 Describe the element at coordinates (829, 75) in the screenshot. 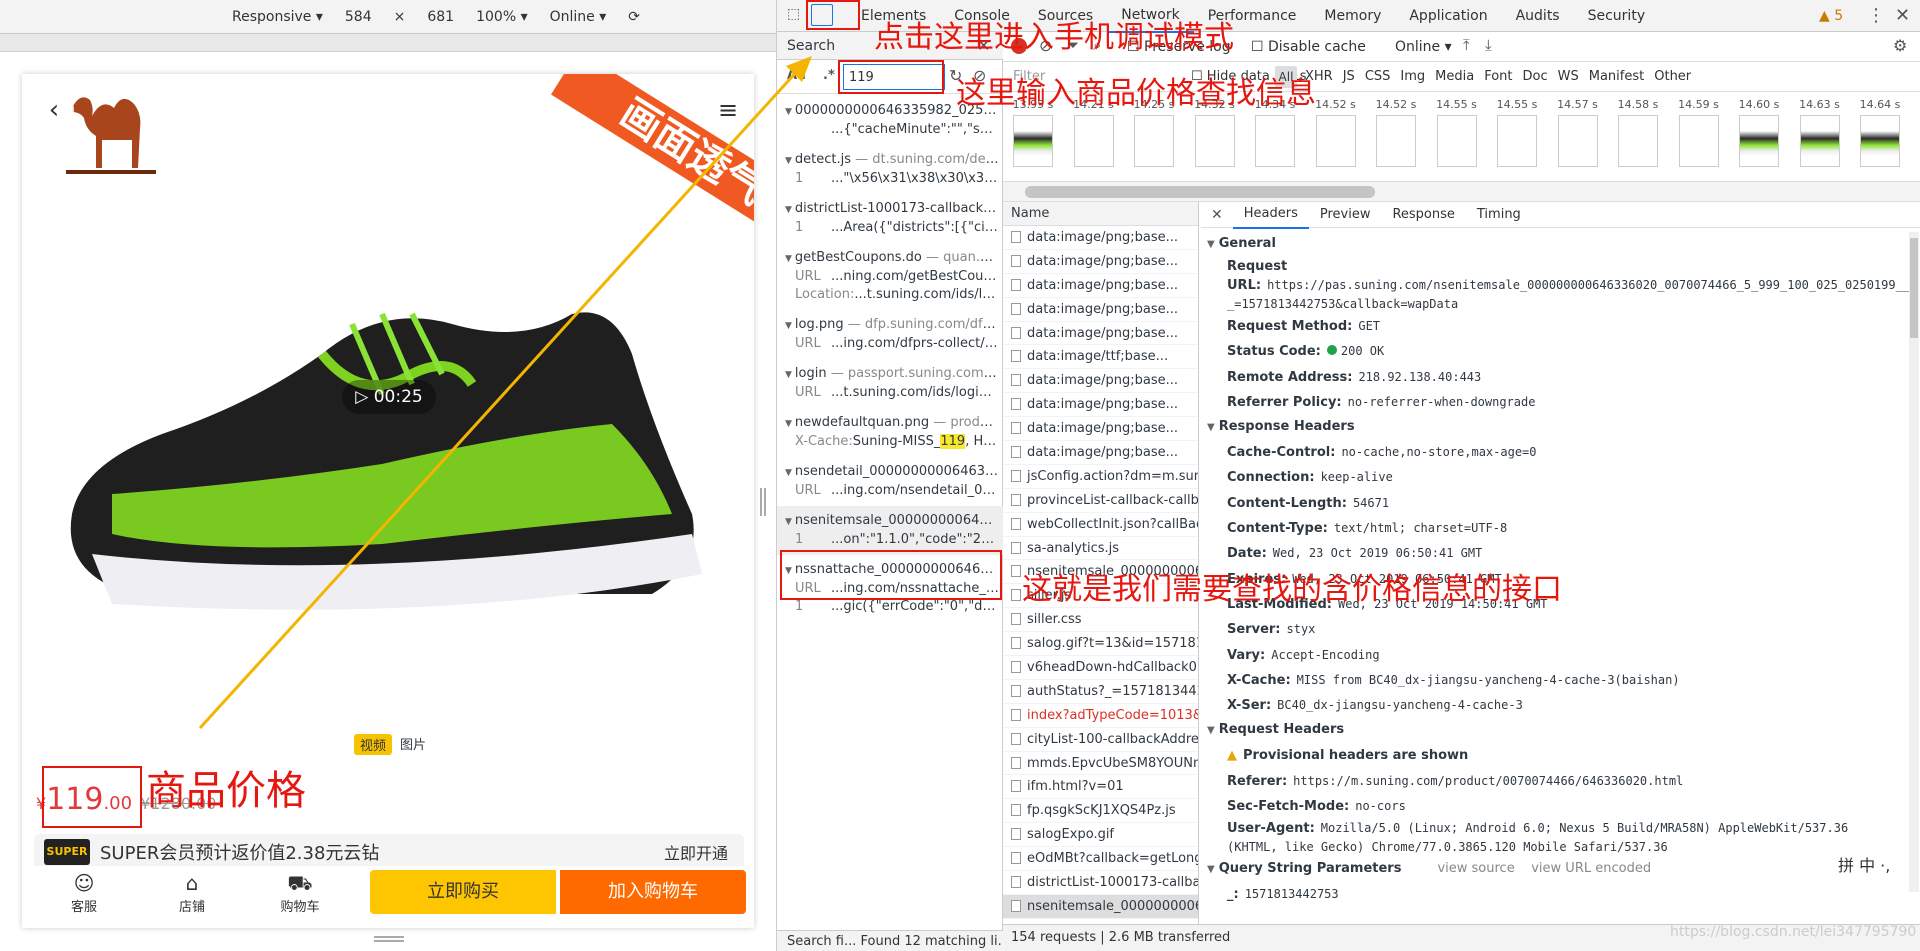

I see `regex-button: .*` at that location.